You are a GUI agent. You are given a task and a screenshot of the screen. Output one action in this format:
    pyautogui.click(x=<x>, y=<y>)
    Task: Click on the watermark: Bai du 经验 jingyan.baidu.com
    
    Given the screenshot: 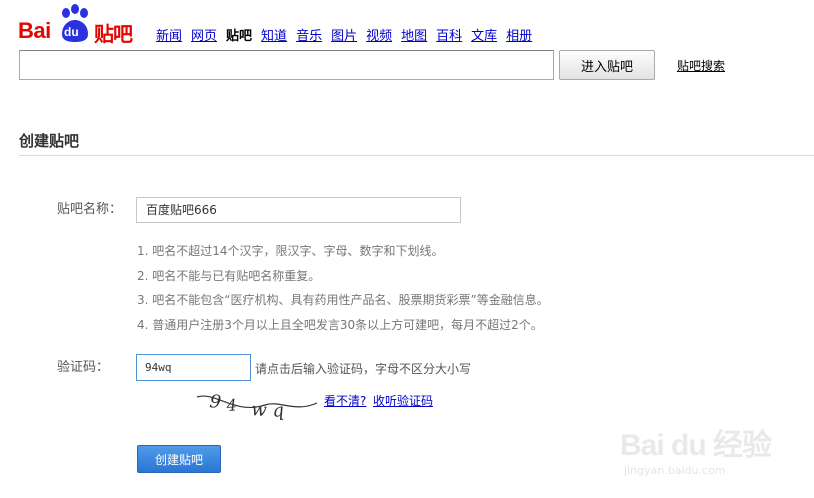 What is the action you would take?
    pyautogui.click(x=715, y=455)
    